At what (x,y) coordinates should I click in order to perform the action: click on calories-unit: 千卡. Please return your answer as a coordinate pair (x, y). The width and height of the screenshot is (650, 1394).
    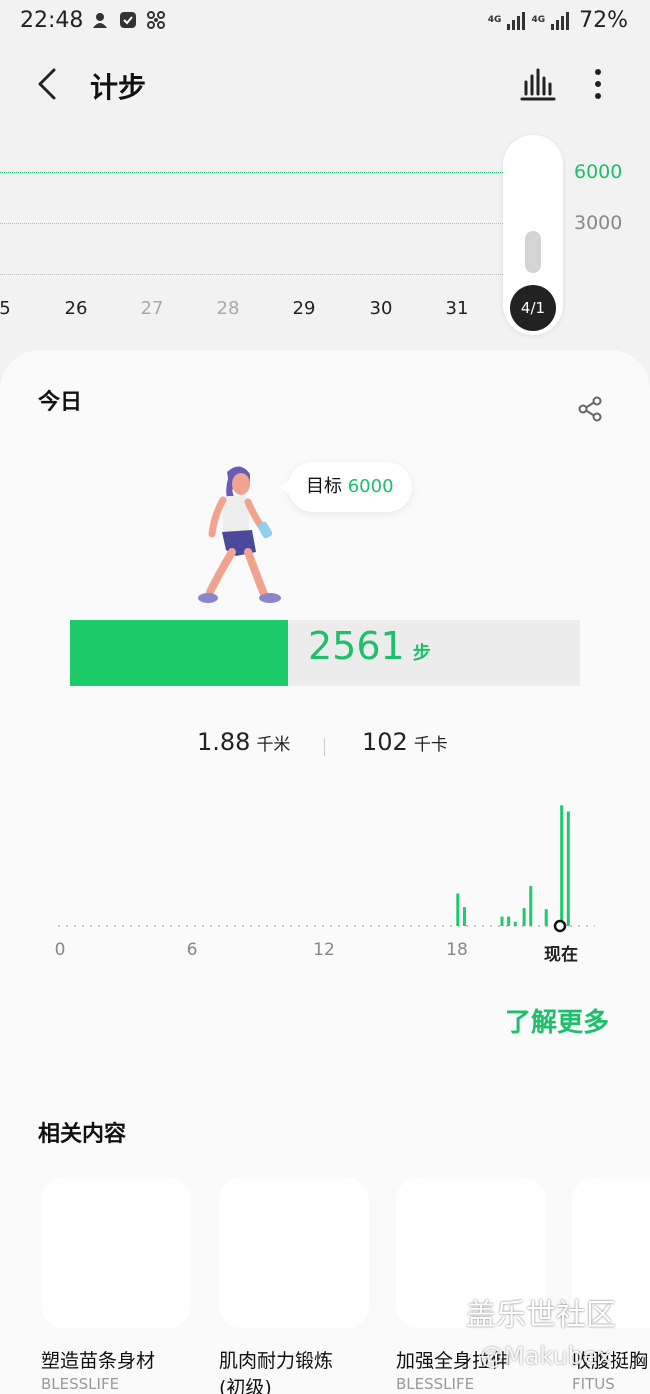
    Looking at the image, I should click on (430, 745).